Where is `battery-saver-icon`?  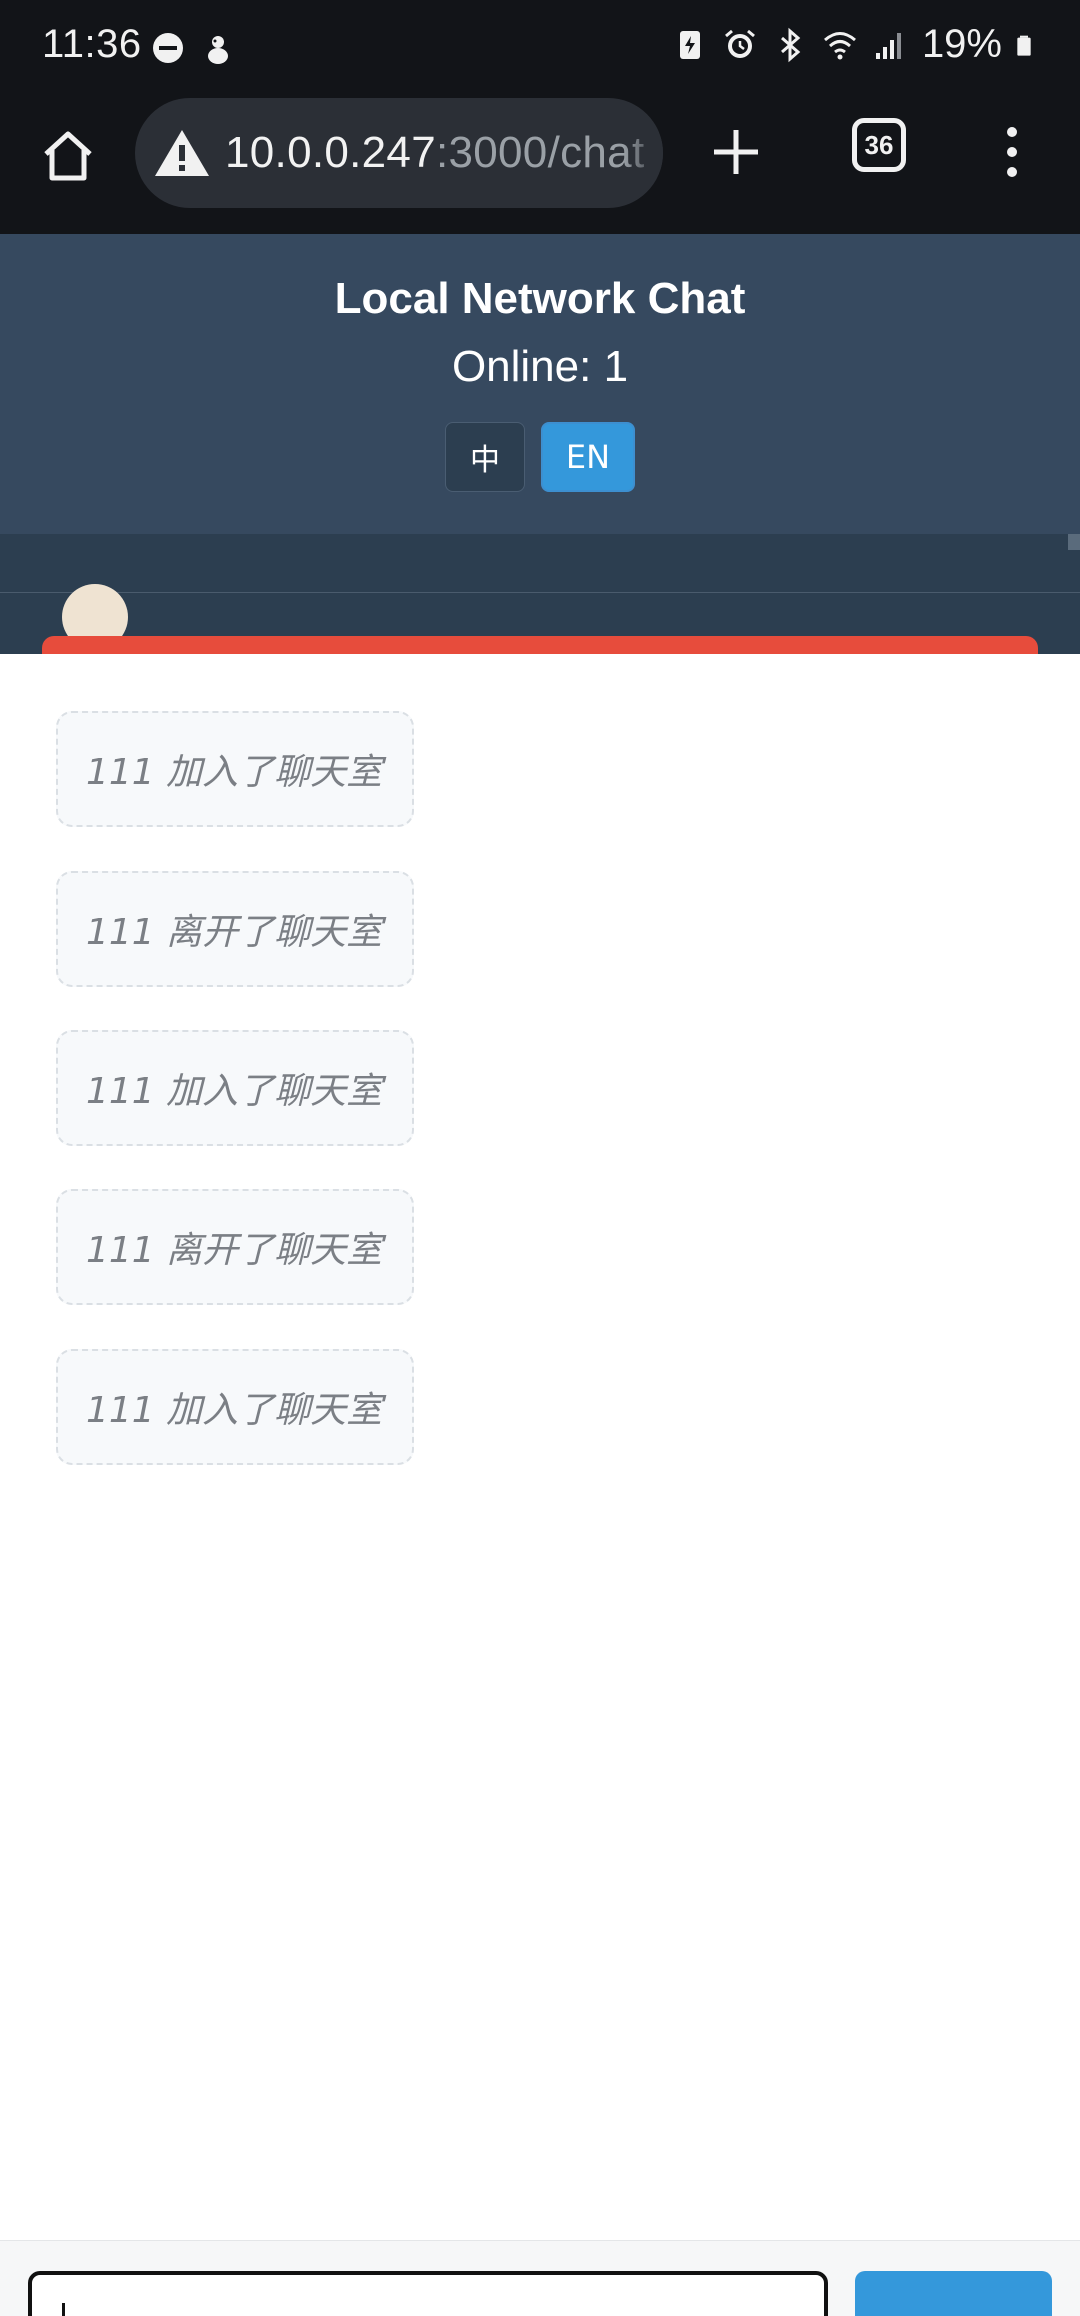 battery-saver-icon is located at coordinates (689, 44).